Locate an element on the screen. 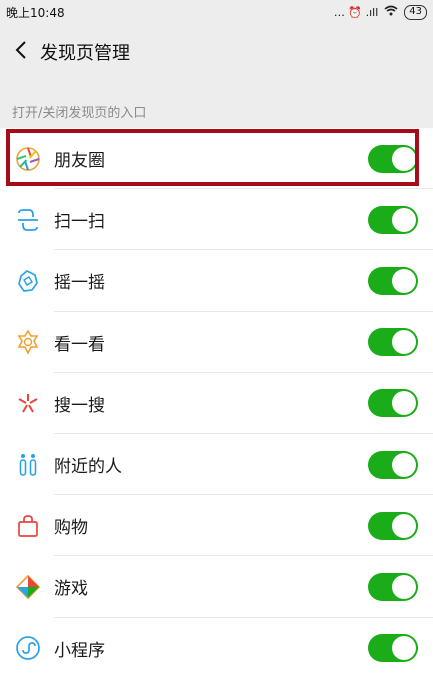 The width and height of the screenshot is (433, 676). toggle-people-nearby is located at coordinates (393, 464).